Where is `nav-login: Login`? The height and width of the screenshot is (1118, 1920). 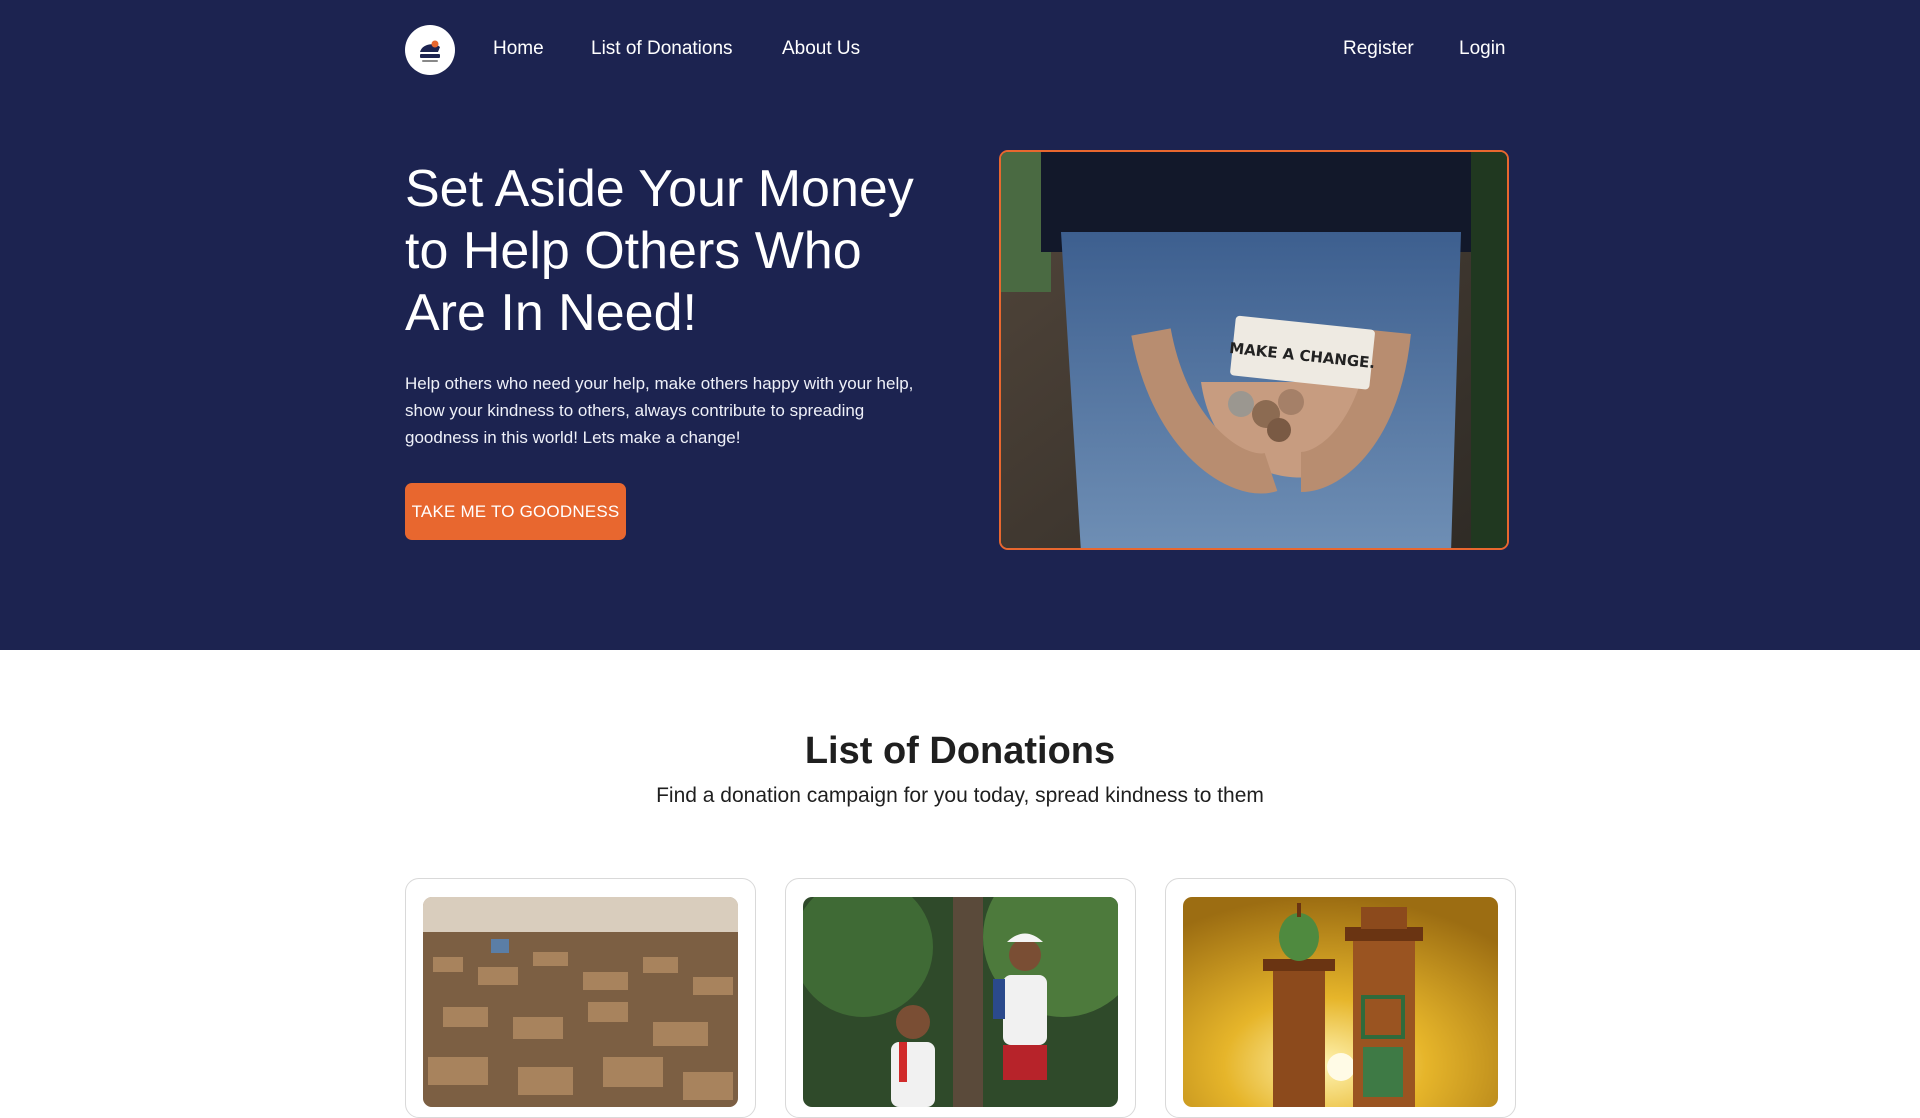
nav-login: Login is located at coordinates (1482, 49).